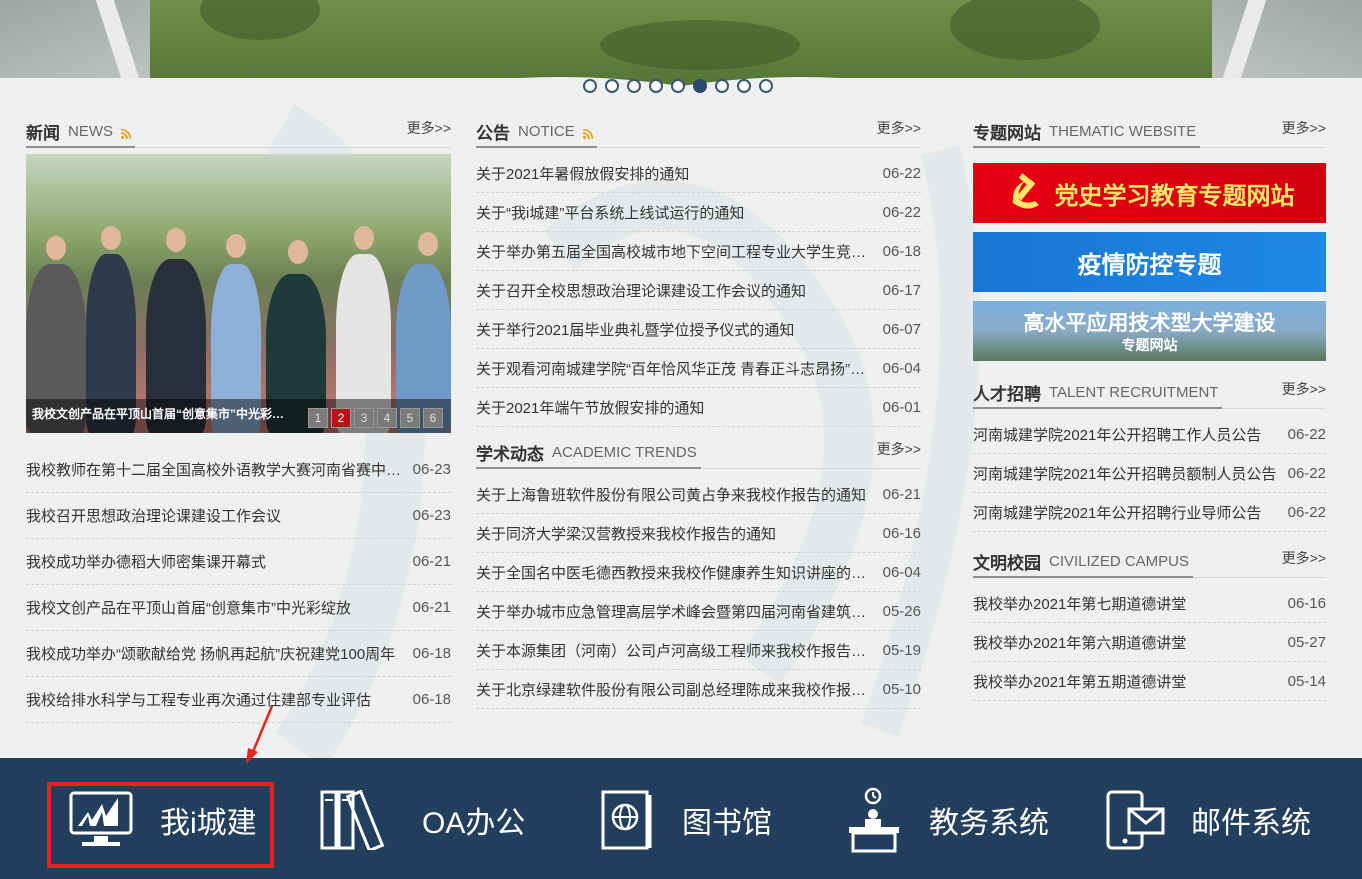  I want to click on academic-item: 关于北京绿建软件股份有限公司副总经理陈成来我校作报告的通知 05-10, so click(698, 689).